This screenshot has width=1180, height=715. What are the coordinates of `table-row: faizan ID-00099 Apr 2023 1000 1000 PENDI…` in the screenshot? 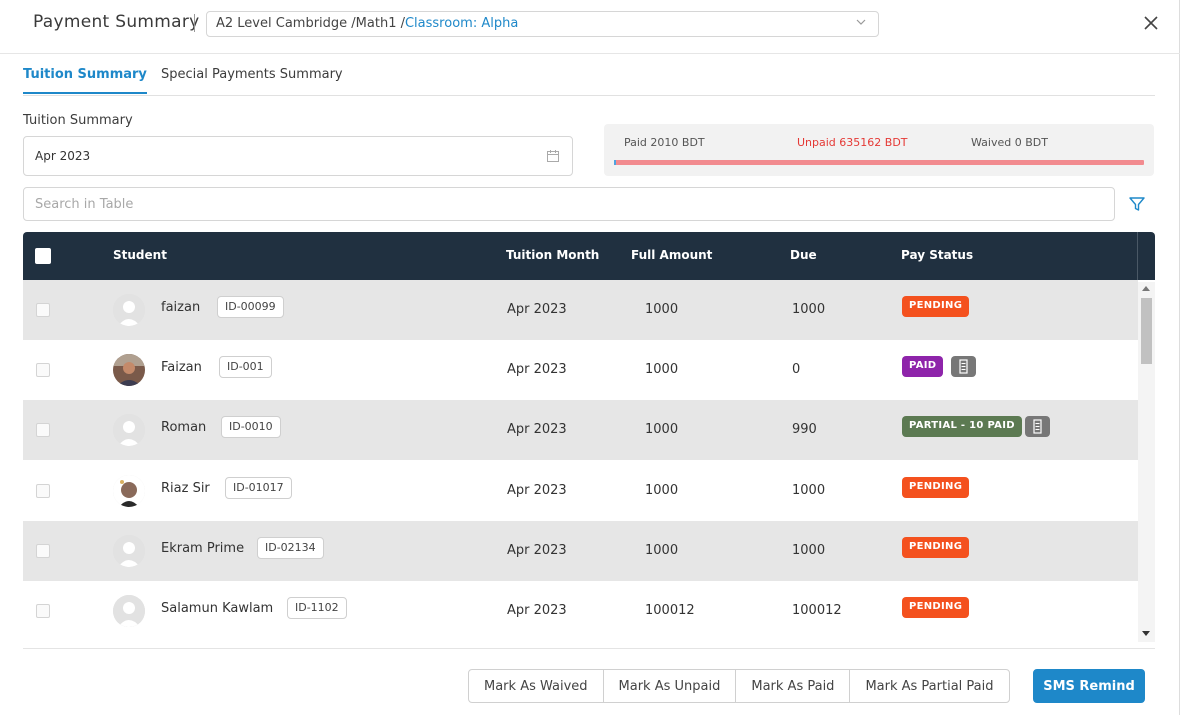 It's located at (580, 310).